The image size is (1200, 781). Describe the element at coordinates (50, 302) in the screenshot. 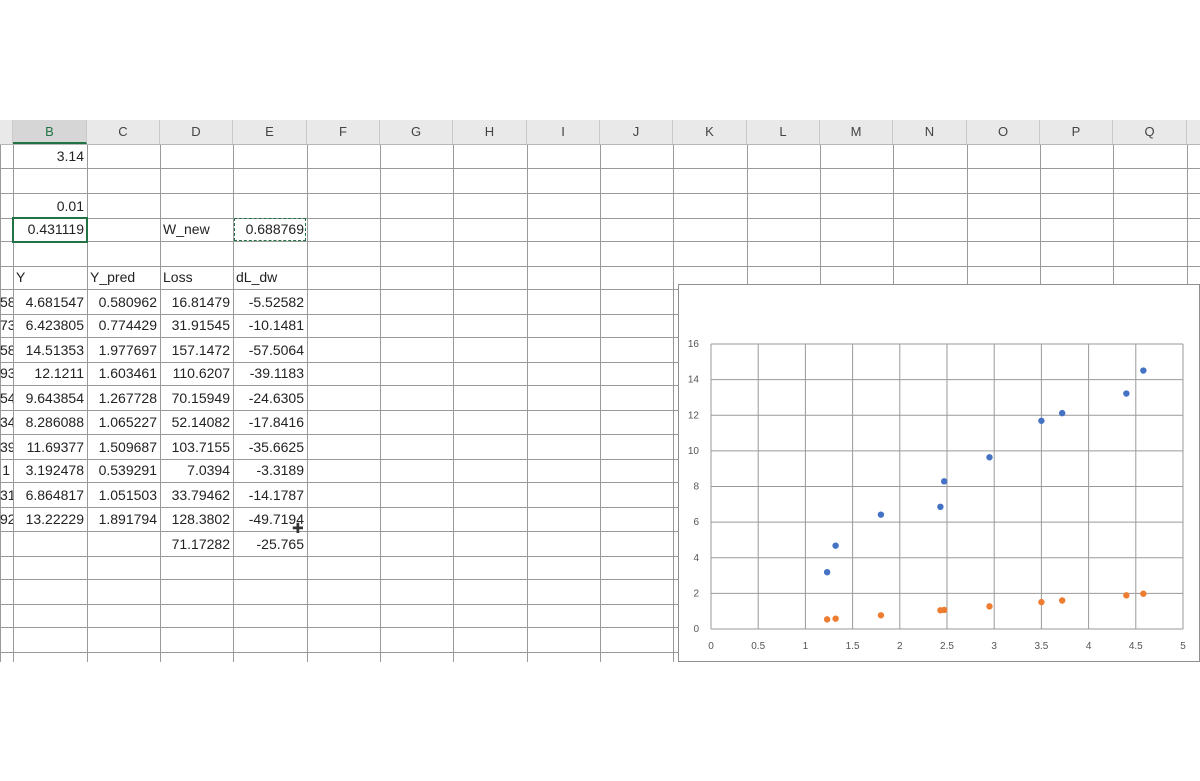

I see `table-cell: 4.681547` at that location.